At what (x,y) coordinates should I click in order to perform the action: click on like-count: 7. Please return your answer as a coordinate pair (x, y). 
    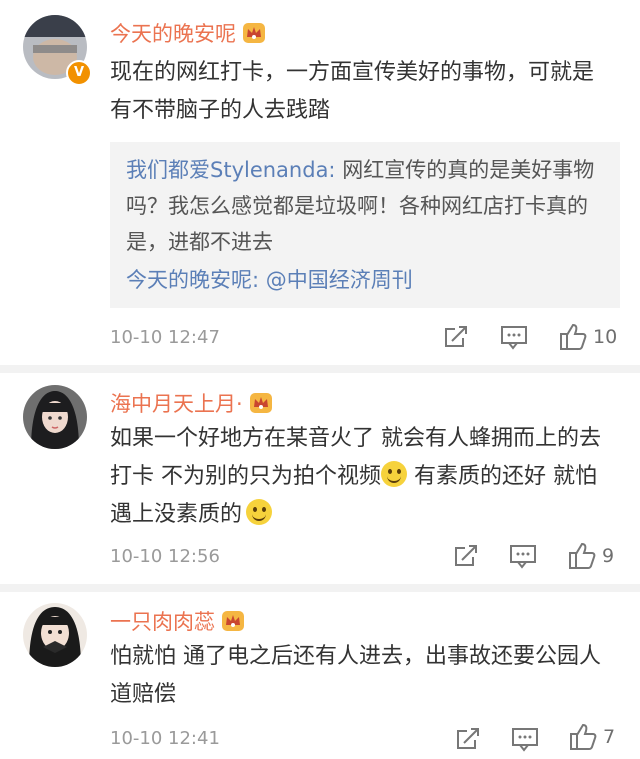
    Looking at the image, I should click on (609, 737).